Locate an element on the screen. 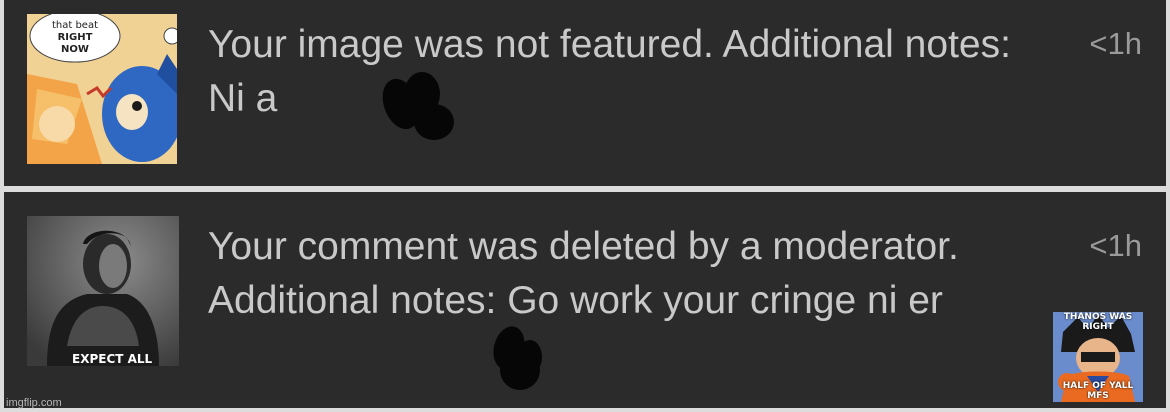 The height and width of the screenshot is (412, 1170). notification-thumbnail: that beat RIGHT NOW is located at coordinates (102, 89).